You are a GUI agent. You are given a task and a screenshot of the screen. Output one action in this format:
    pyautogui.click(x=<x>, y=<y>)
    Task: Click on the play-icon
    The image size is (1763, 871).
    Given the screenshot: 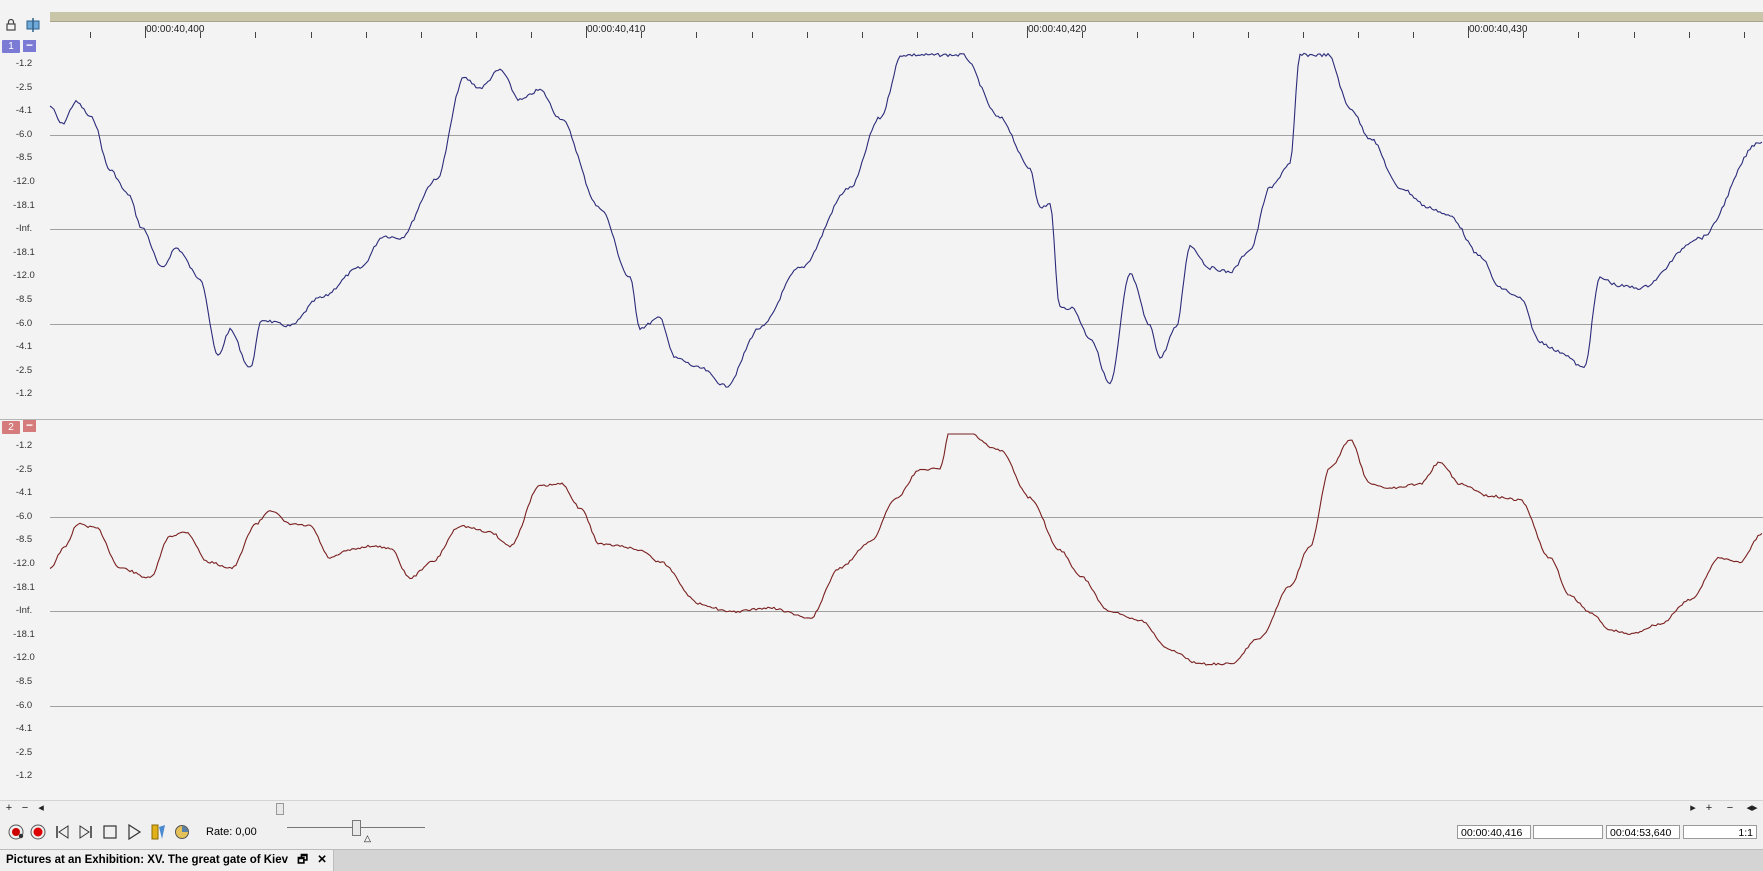 What is the action you would take?
    pyautogui.click(x=134, y=832)
    